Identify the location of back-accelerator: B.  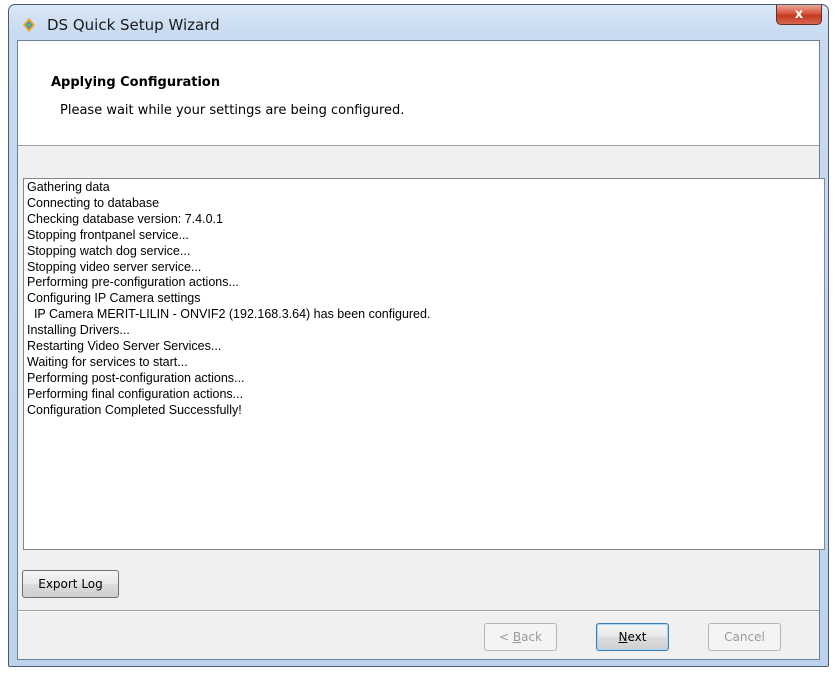
(517, 637).